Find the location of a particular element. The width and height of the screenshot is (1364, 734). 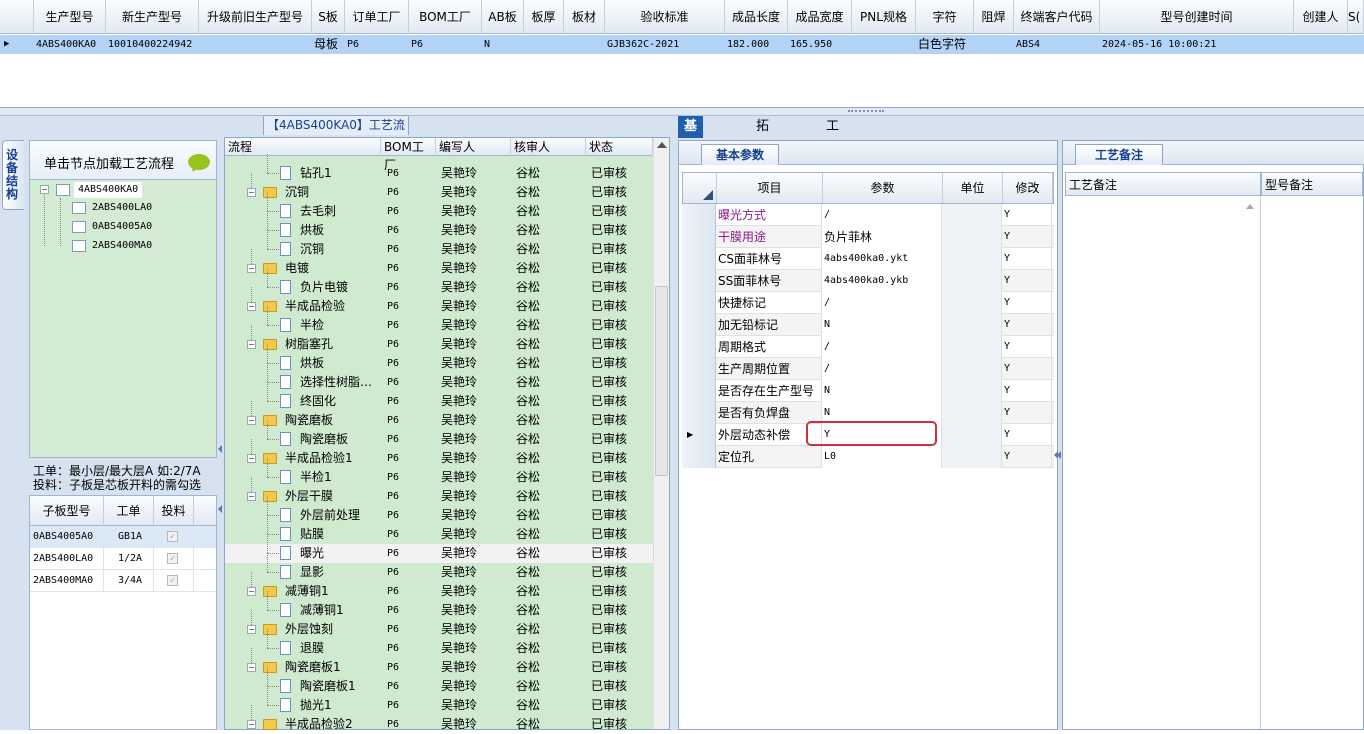

param-row: 干膜用途 负片菲林 Y is located at coordinates (868, 237).